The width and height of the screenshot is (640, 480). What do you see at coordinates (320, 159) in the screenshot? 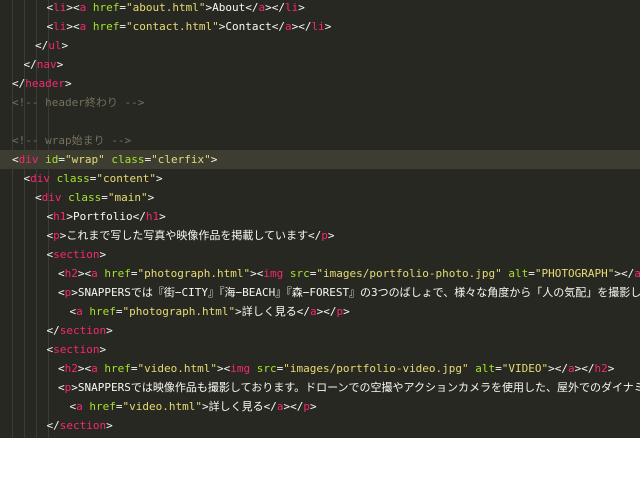
I see `code-line: <div id="wrap" class="clerfix">` at bounding box center [320, 159].